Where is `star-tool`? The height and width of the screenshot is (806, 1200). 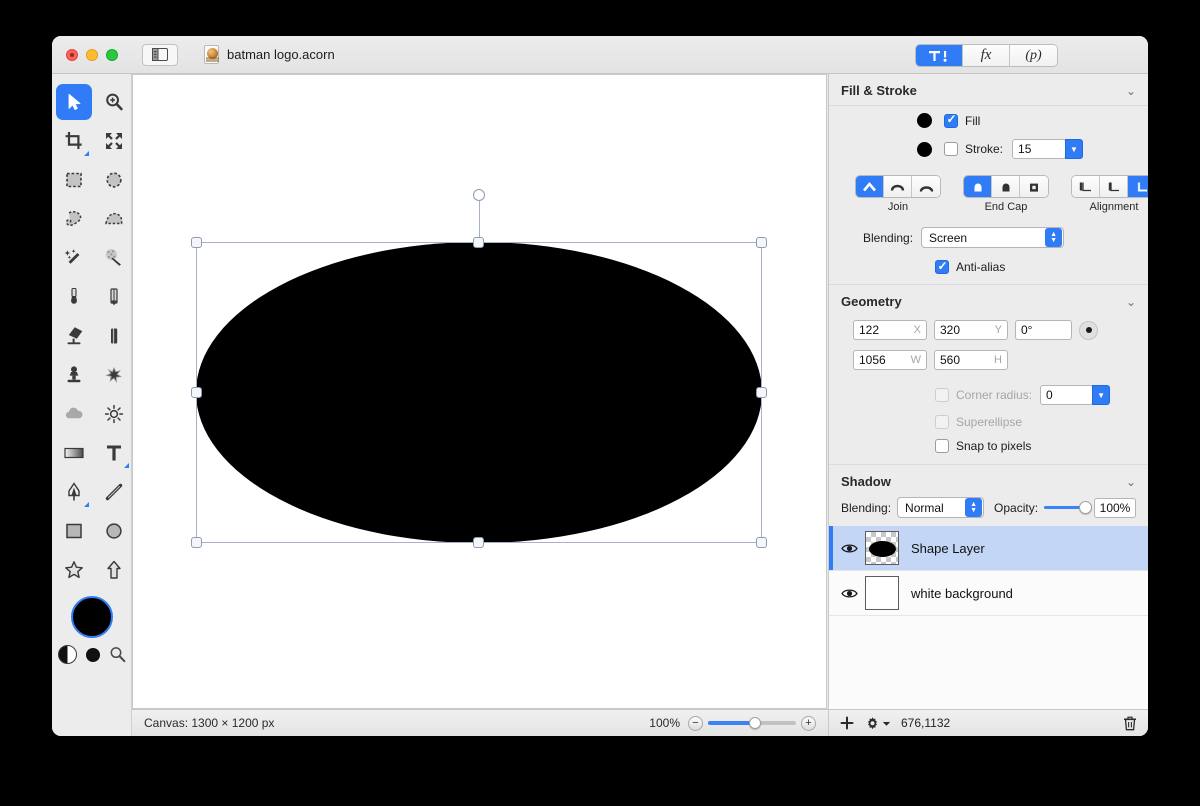
star-tool is located at coordinates (74, 570).